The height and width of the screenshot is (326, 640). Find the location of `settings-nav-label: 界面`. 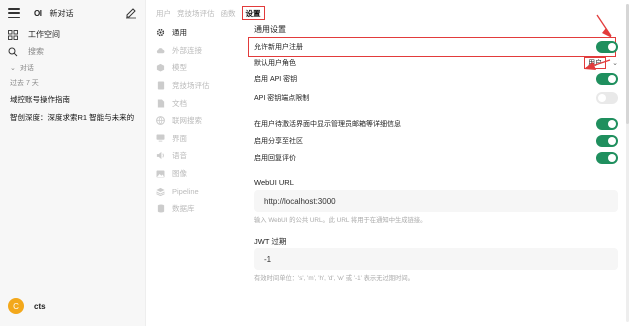

settings-nav-label: 界面 is located at coordinates (179, 138).